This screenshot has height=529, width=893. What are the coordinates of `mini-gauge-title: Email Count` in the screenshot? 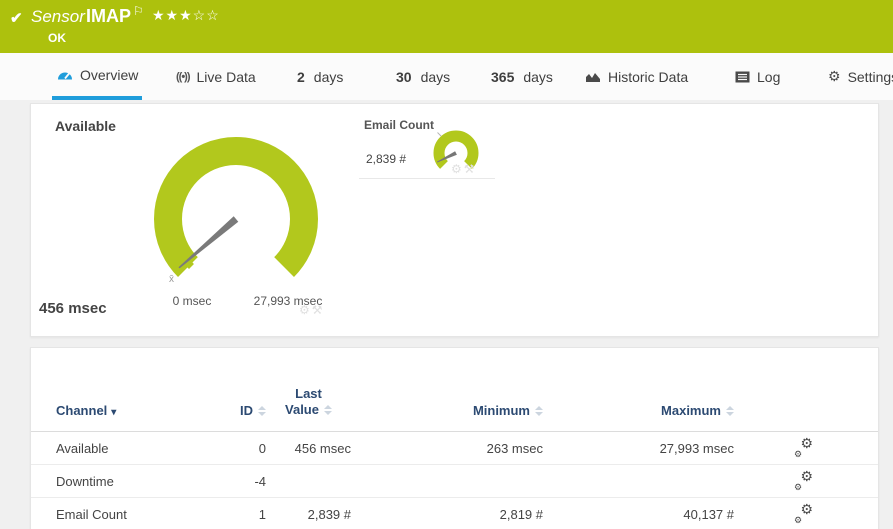 It's located at (399, 125).